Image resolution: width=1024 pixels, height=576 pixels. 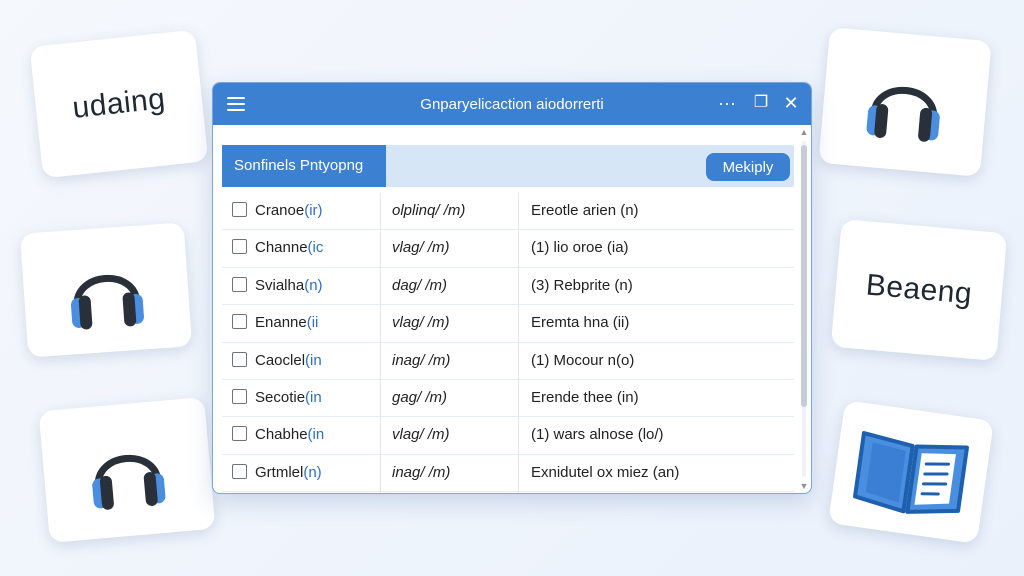 I want to click on flashcard-headphones-right-top, so click(x=905, y=102).